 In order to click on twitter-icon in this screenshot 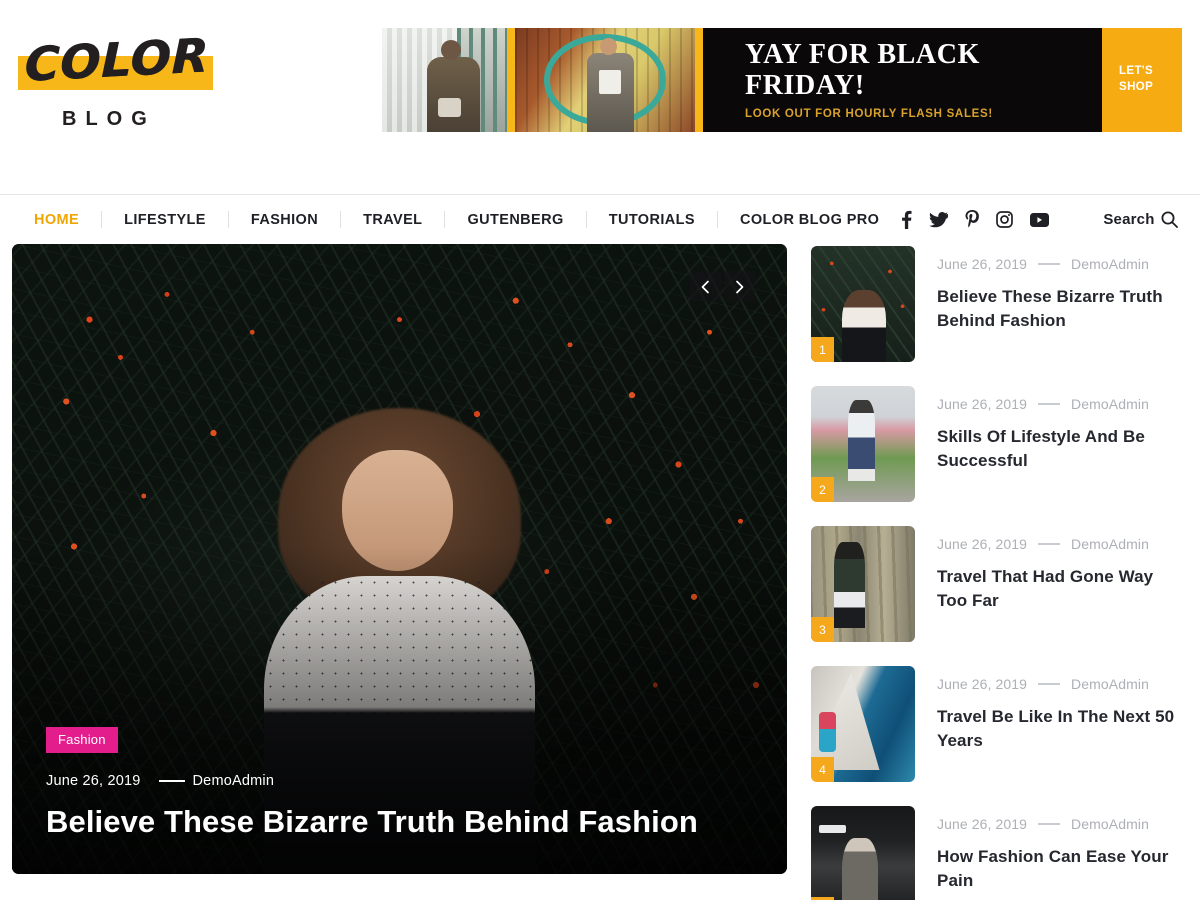, I will do `click(939, 219)`.